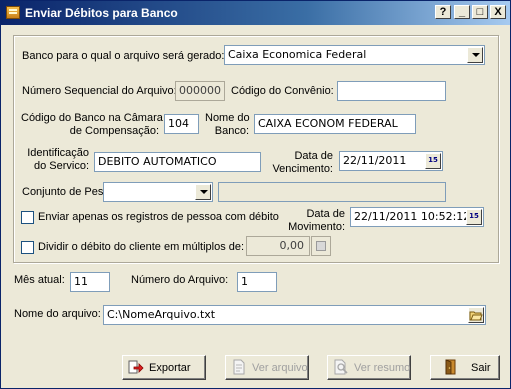  I want to click on export-arrow-icon, so click(136, 367).